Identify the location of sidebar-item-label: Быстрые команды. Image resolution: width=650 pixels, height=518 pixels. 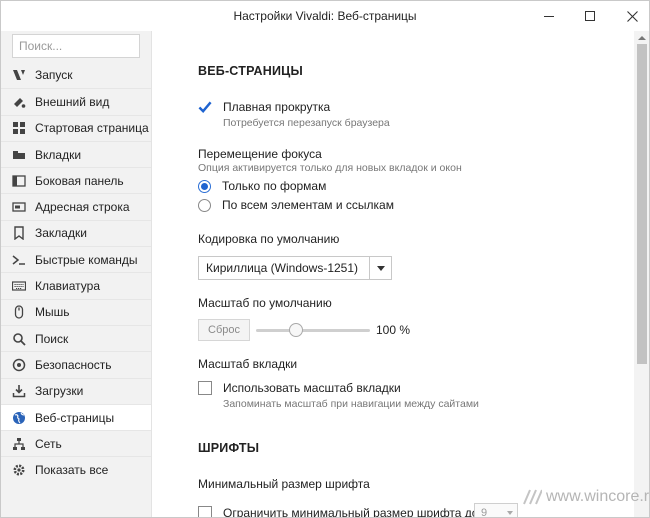
(86, 259).